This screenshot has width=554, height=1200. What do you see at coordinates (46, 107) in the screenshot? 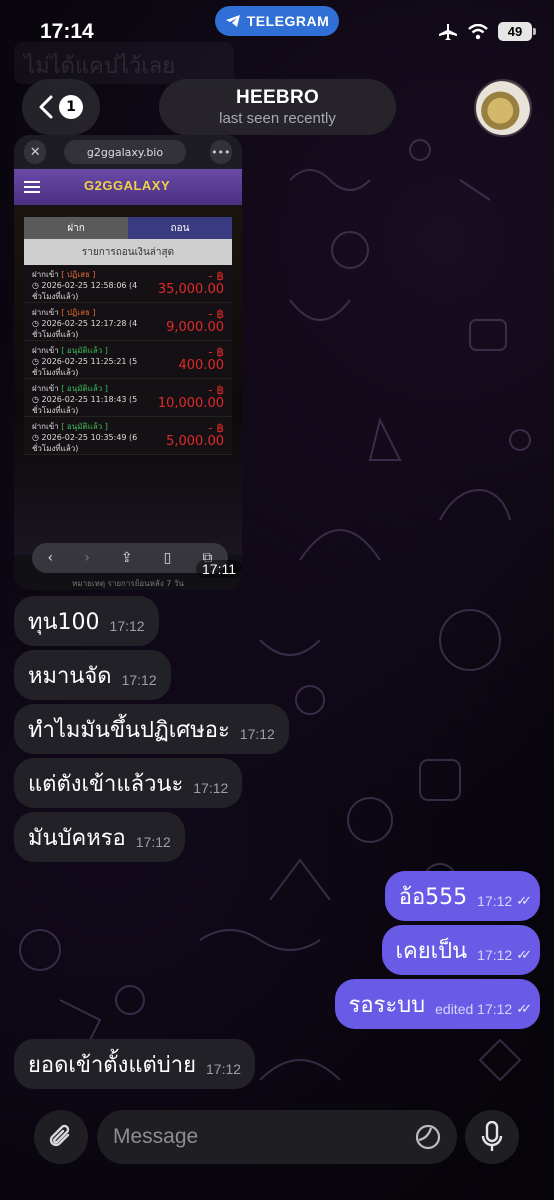
I see `chevron-left-icon` at bounding box center [46, 107].